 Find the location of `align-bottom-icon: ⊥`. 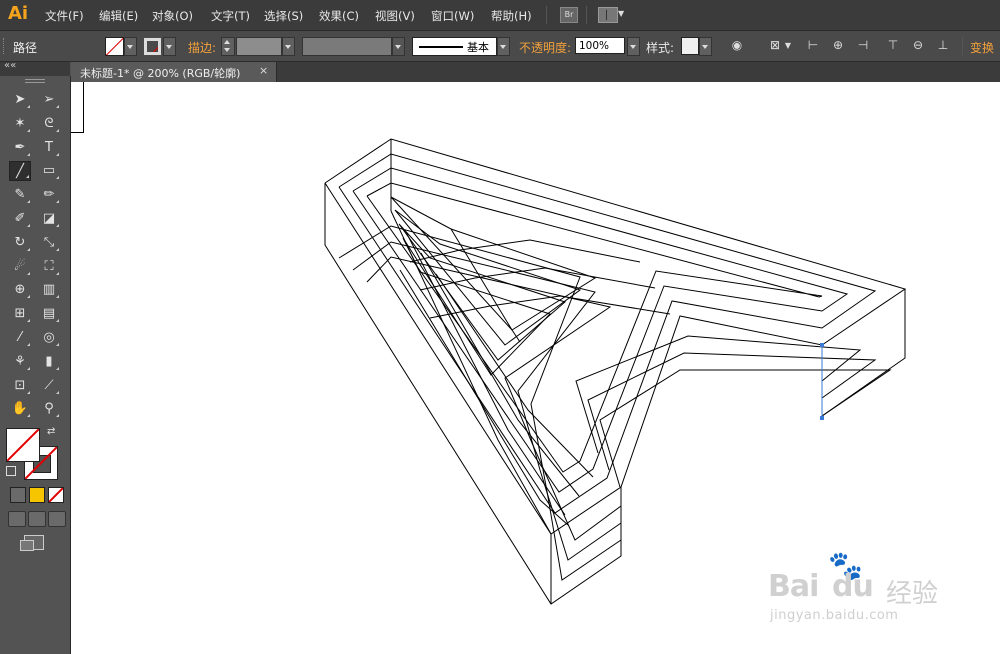

align-bottom-icon: ⊥ is located at coordinates (943, 45).